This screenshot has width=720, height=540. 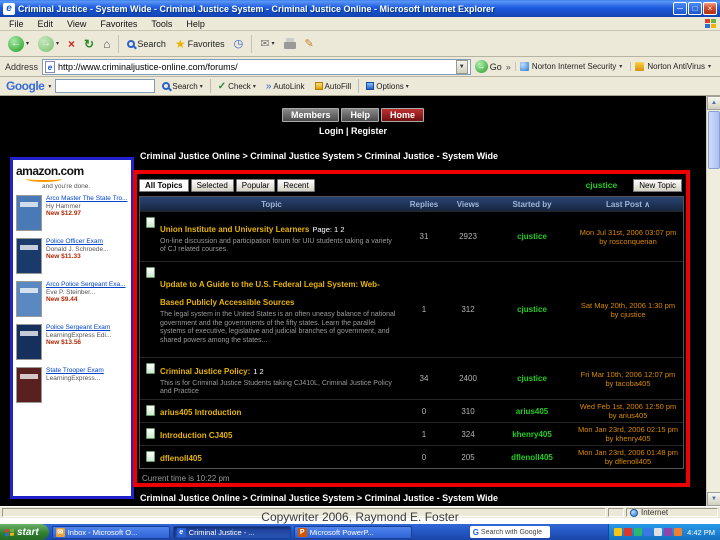 I want to click on menu-file: File, so click(x=16, y=24).